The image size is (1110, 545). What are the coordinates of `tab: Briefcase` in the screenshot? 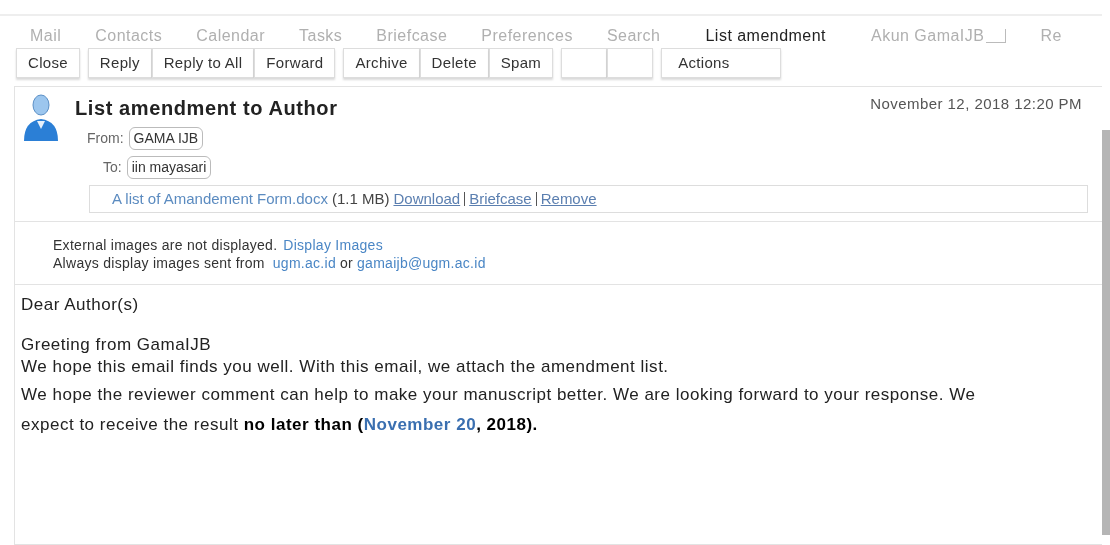 It's located at (412, 36).